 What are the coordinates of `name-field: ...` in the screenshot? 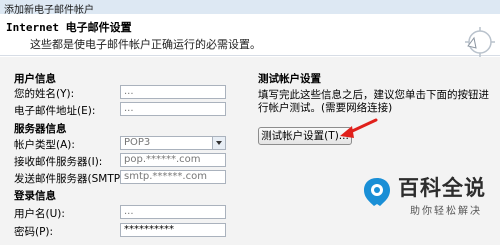 It's located at (173, 92).